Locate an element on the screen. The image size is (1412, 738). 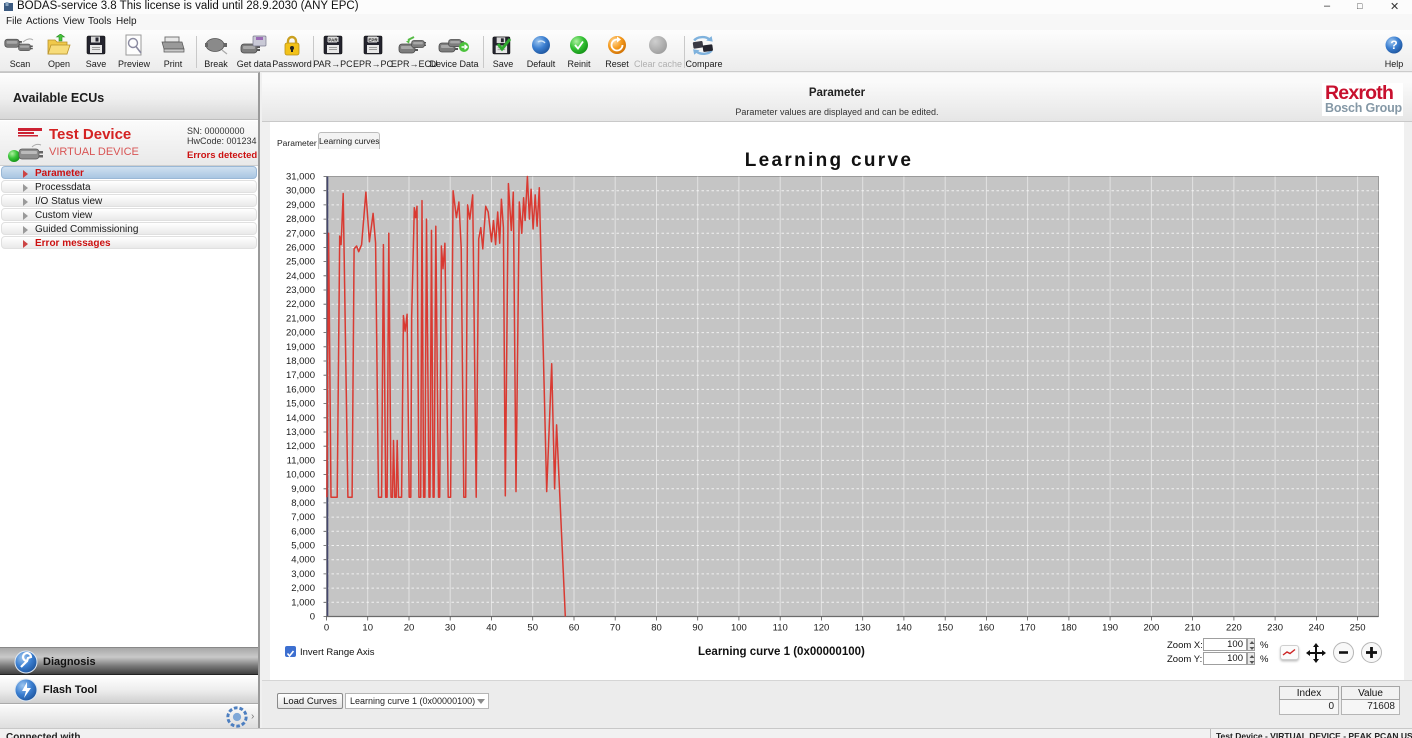
svg-text: 70 is located at coordinates (615, 628).